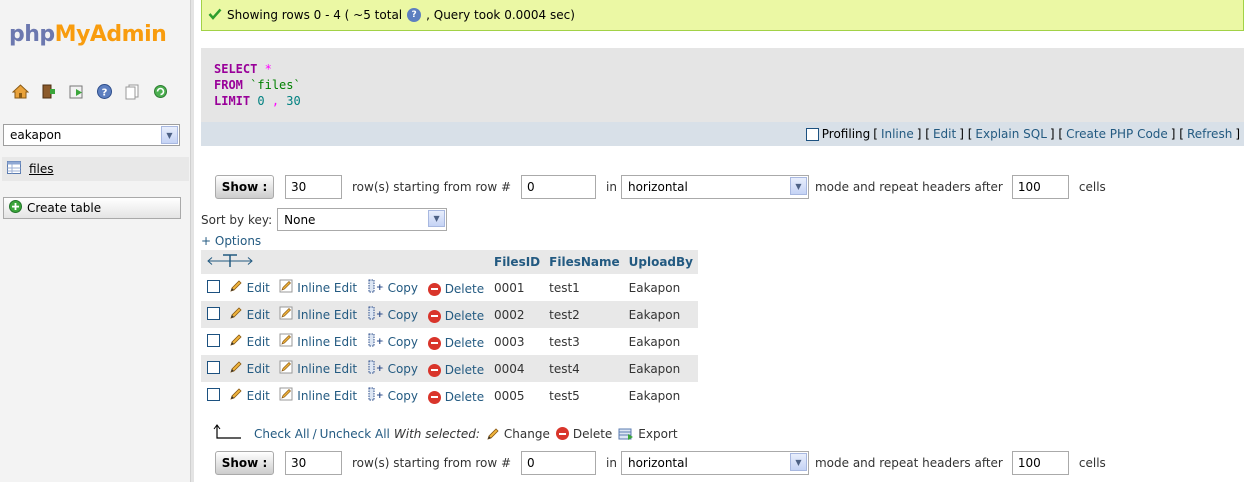 This screenshot has height=482, width=1251. Describe the element at coordinates (1011, 134) in the screenshot. I see `explain-sql-link: Explain SQL` at that location.